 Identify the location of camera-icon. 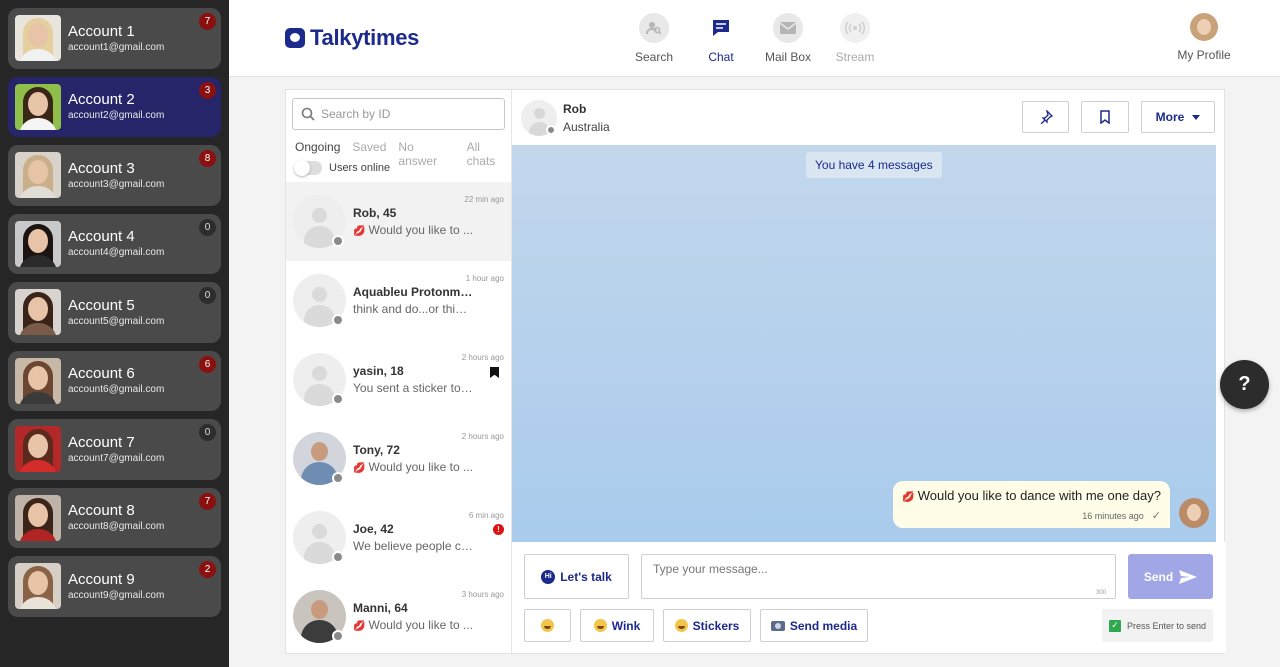
(777, 625).